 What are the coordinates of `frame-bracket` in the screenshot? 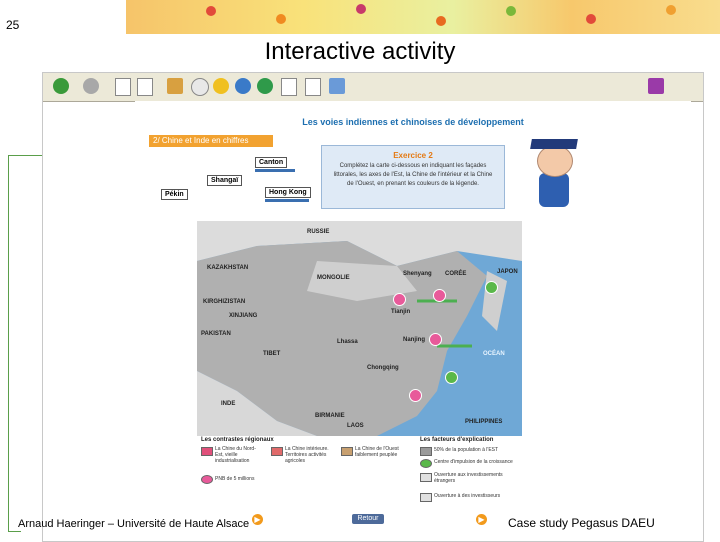 It's located at (14, 343).